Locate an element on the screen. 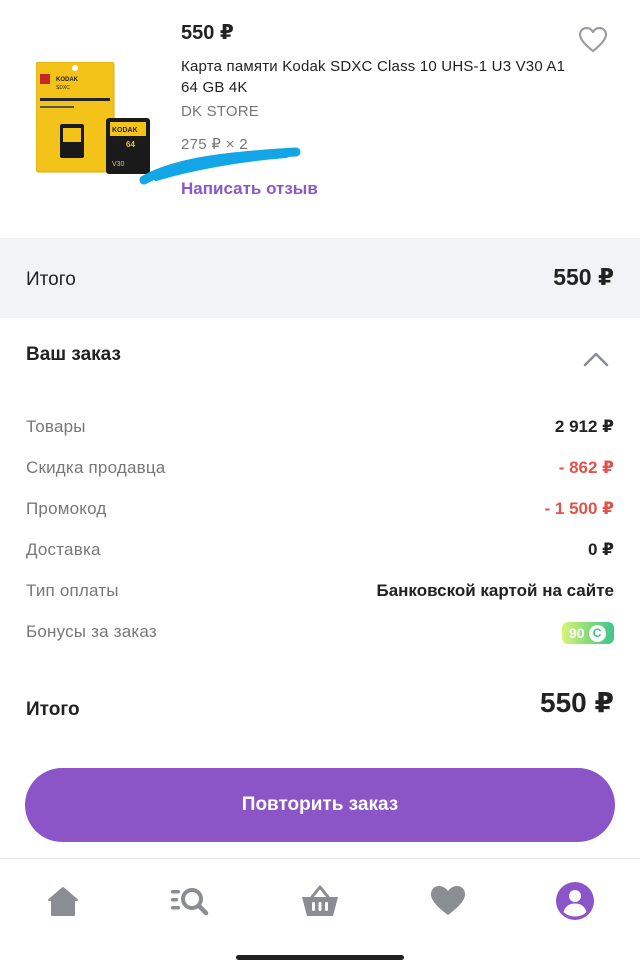  row-label: Тип оплаты is located at coordinates (72, 590).